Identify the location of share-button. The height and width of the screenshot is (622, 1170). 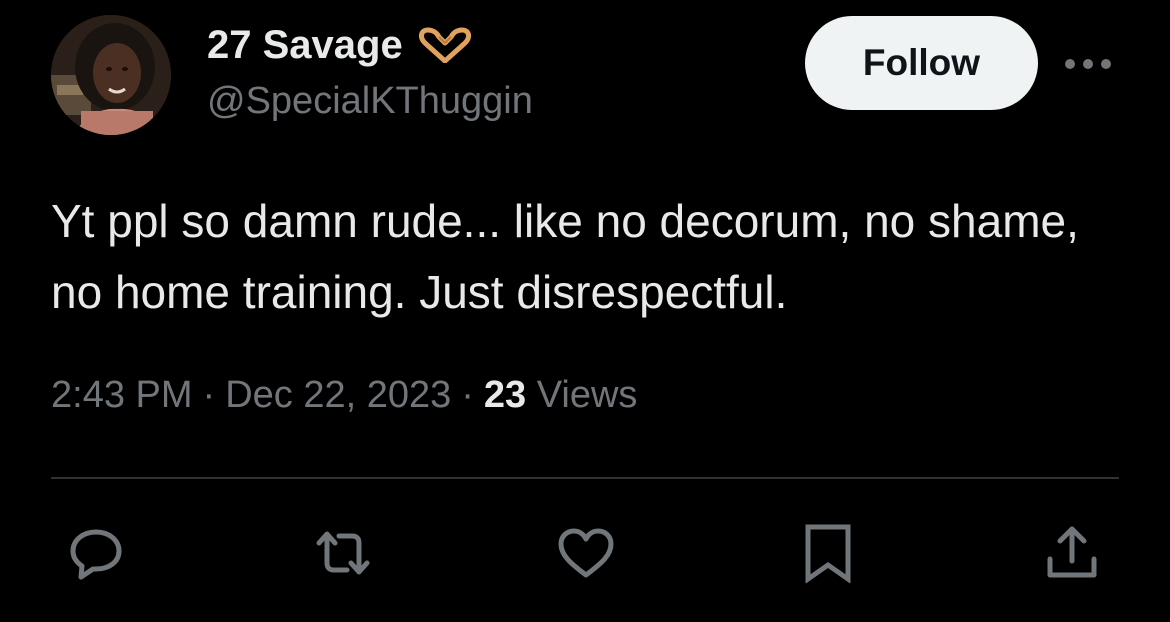
(1072, 553).